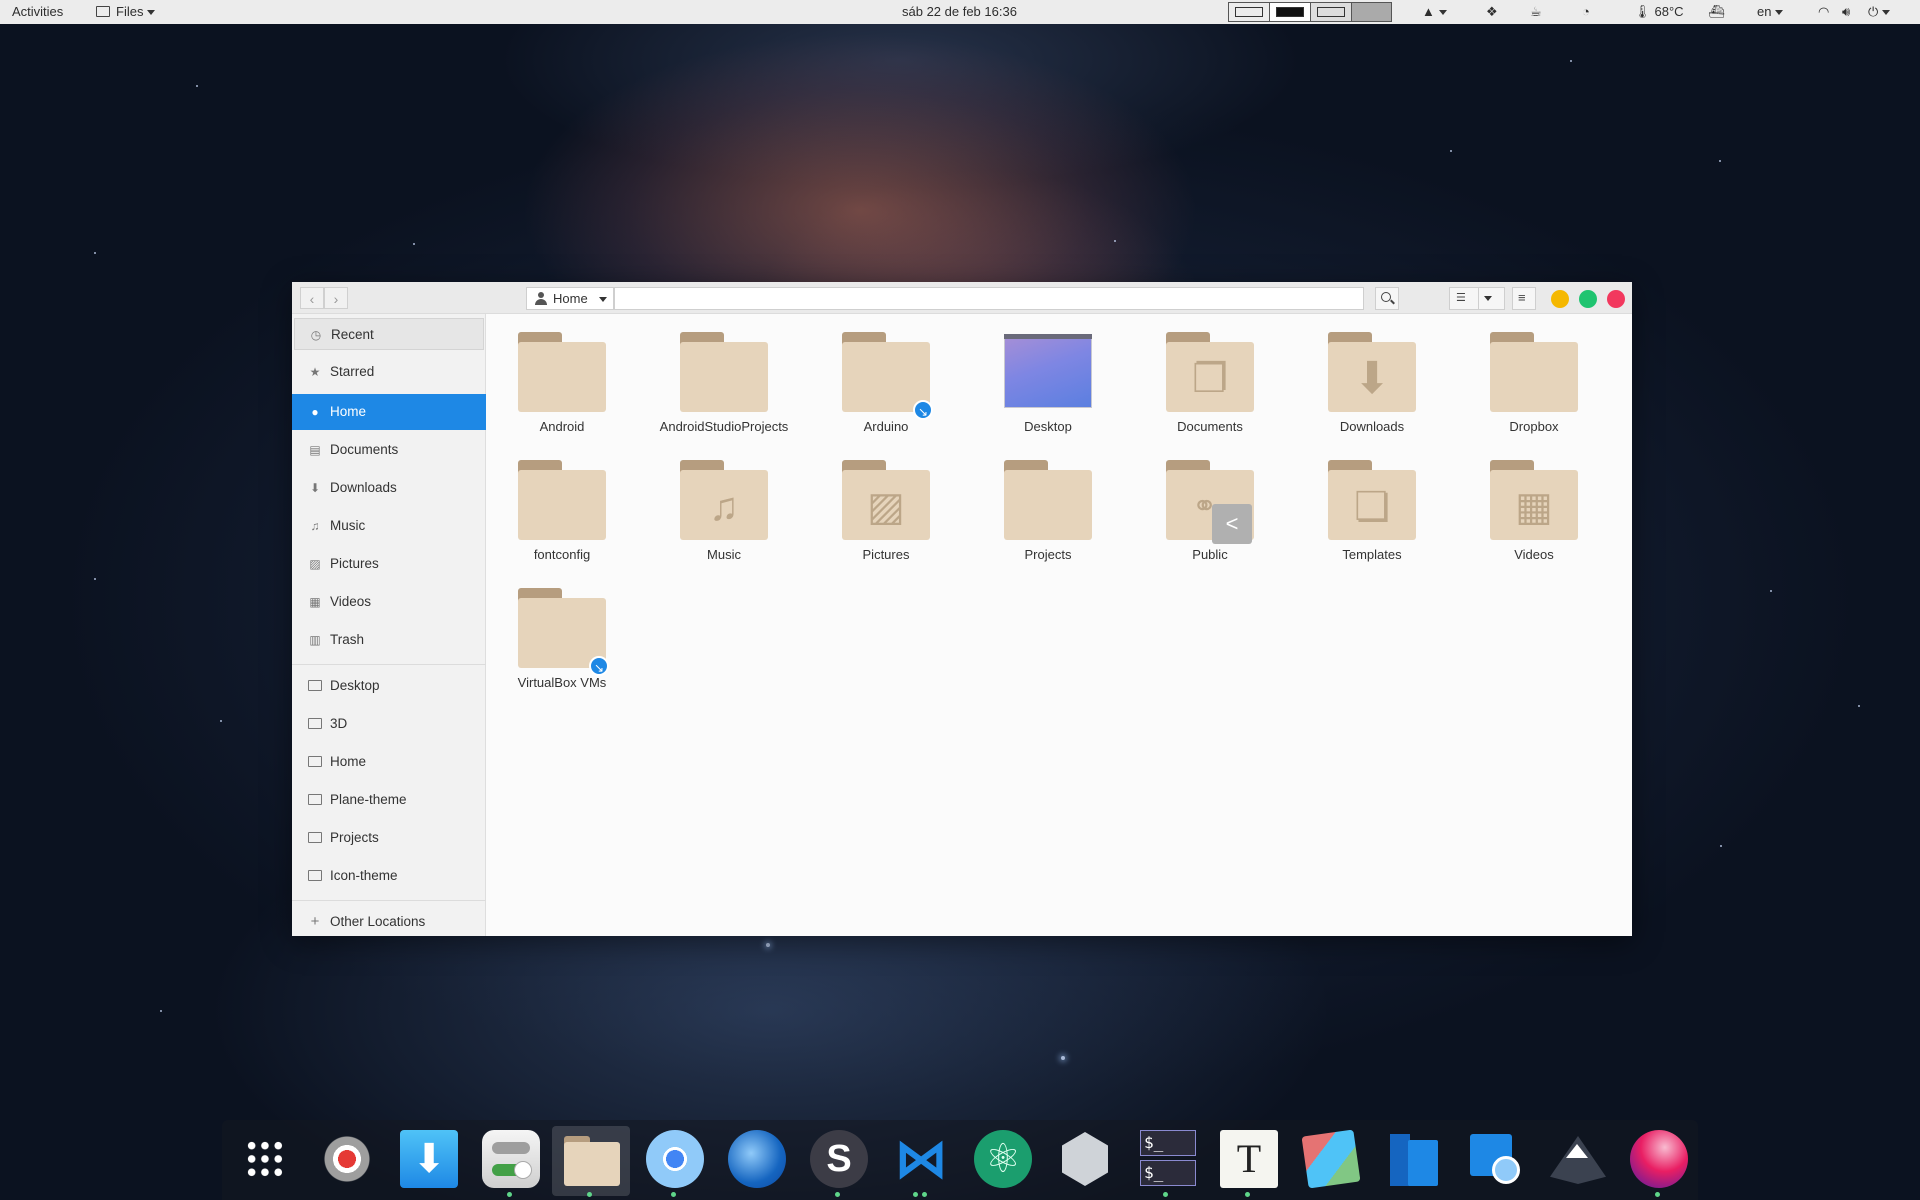 This screenshot has height=1200, width=1920. What do you see at coordinates (315, 412) in the screenshot?
I see `home-icon: ●` at bounding box center [315, 412].